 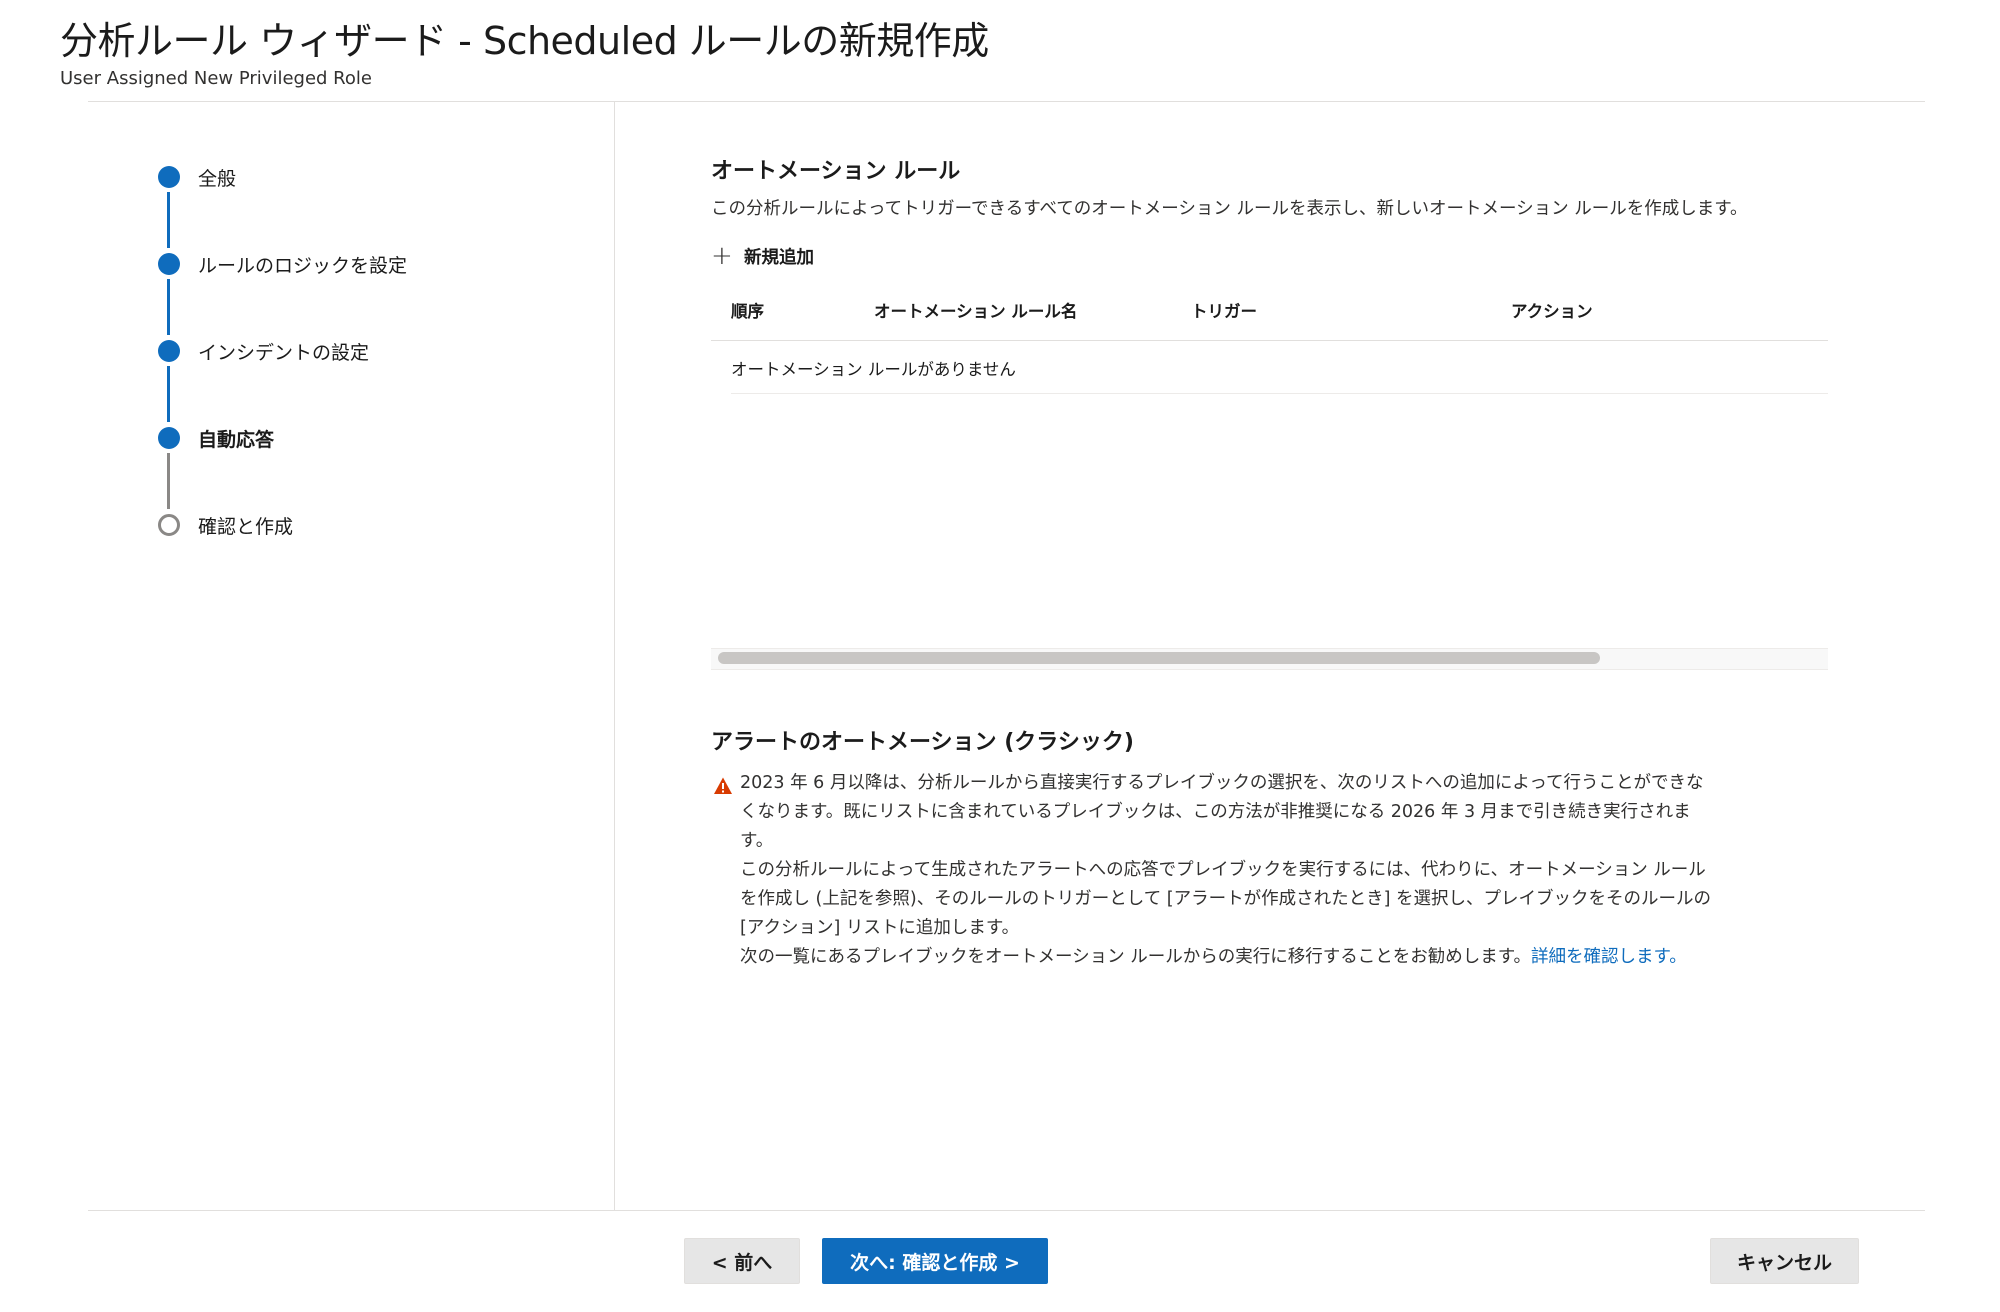 What do you see at coordinates (873, 369) in the screenshot?
I see `table-empty-message: オートメーション ルールがありません` at bounding box center [873, 369].